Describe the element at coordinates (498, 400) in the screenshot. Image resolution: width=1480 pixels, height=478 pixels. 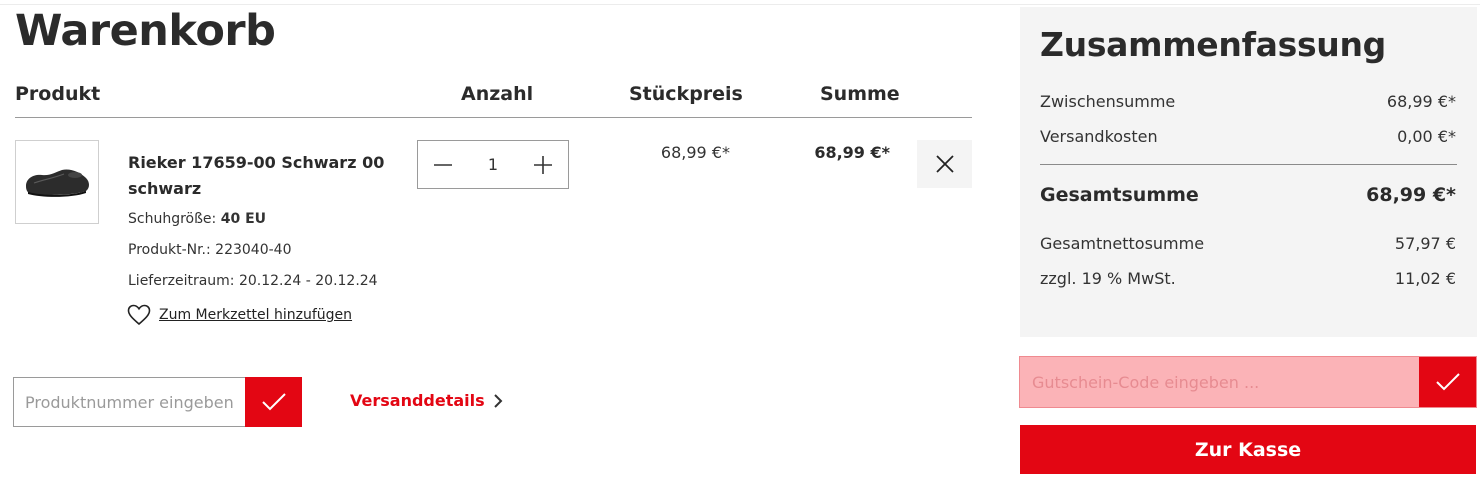
I see `chevron-right-icon` at that location.